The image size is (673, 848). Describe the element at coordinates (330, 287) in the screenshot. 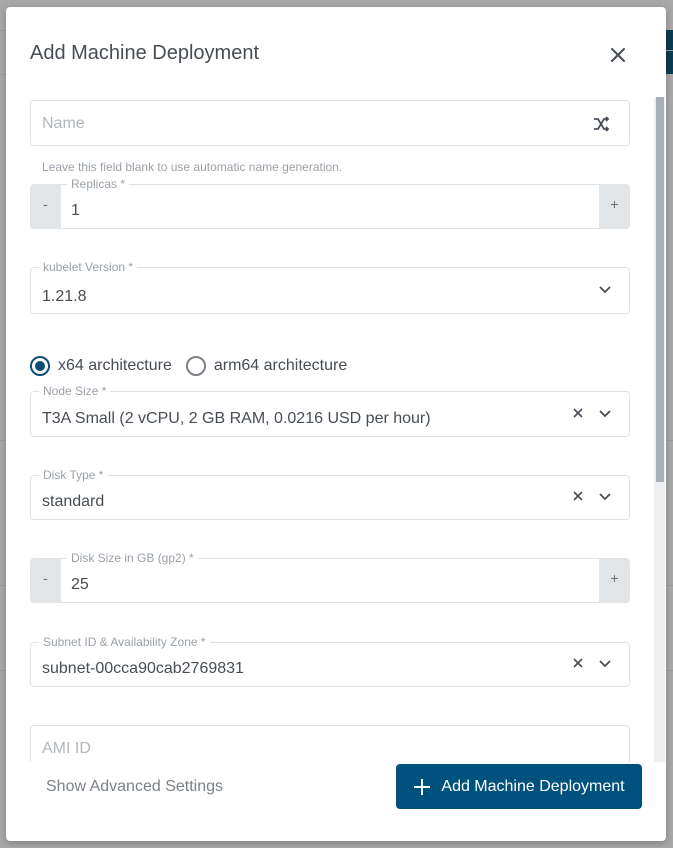

I see `kubelet-version-select: kubelet Version * 1.21.8` at that location.